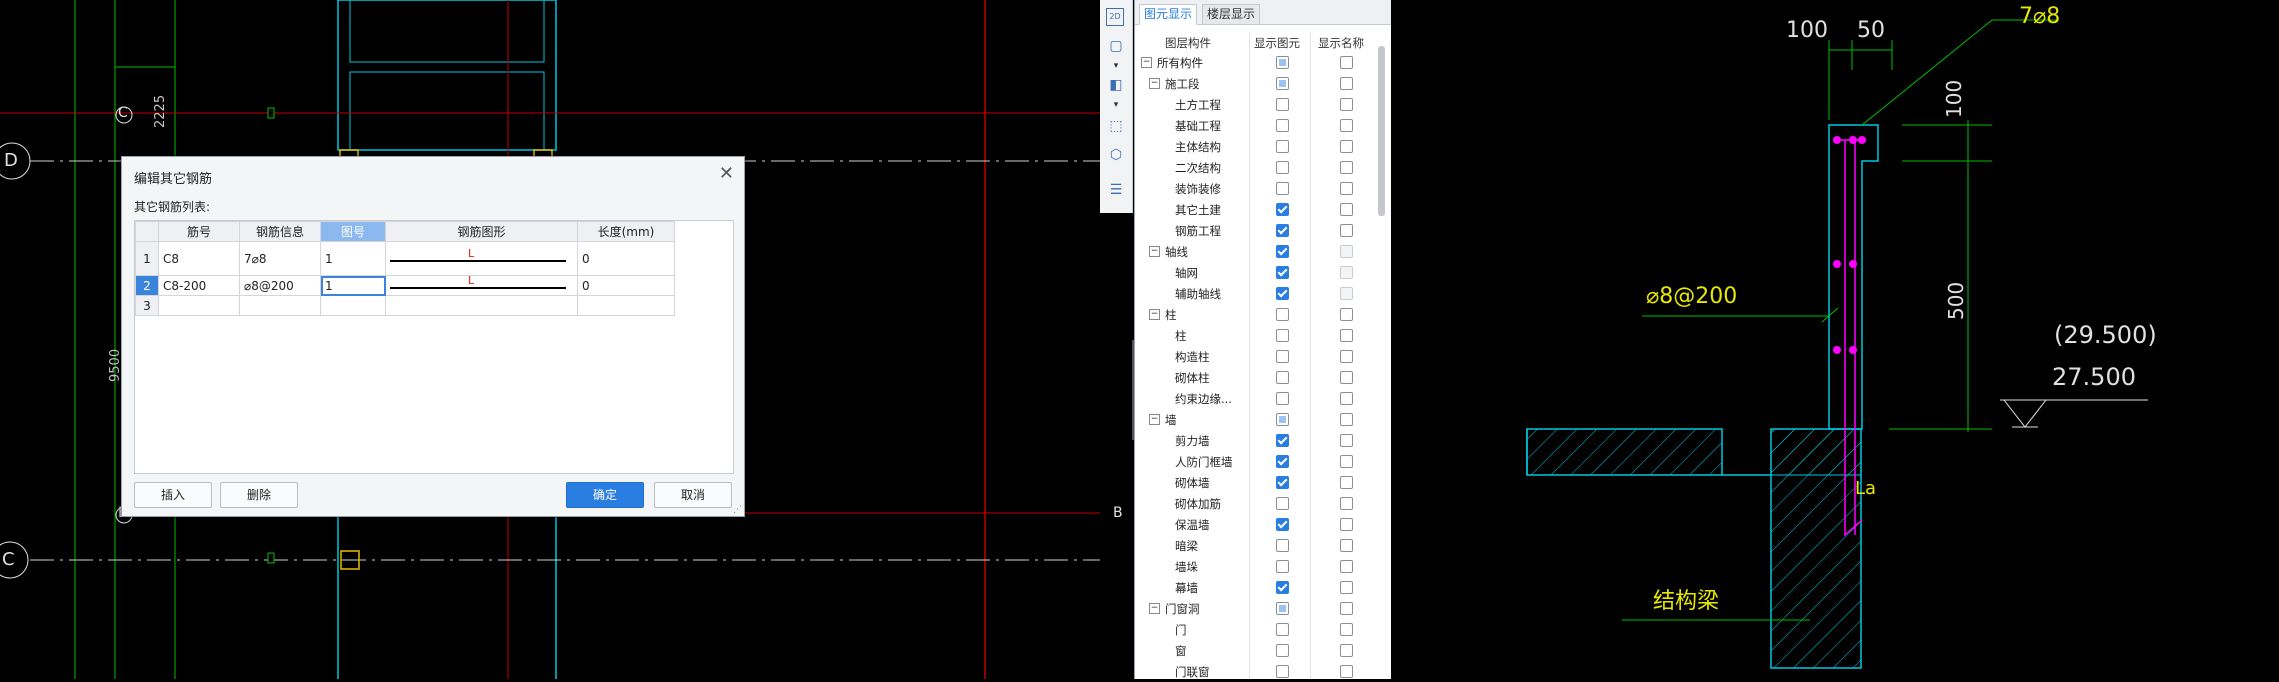  Describe the element at coordinates (1255, 629) in the screenshot. I see `layer-row: 门` at that location.